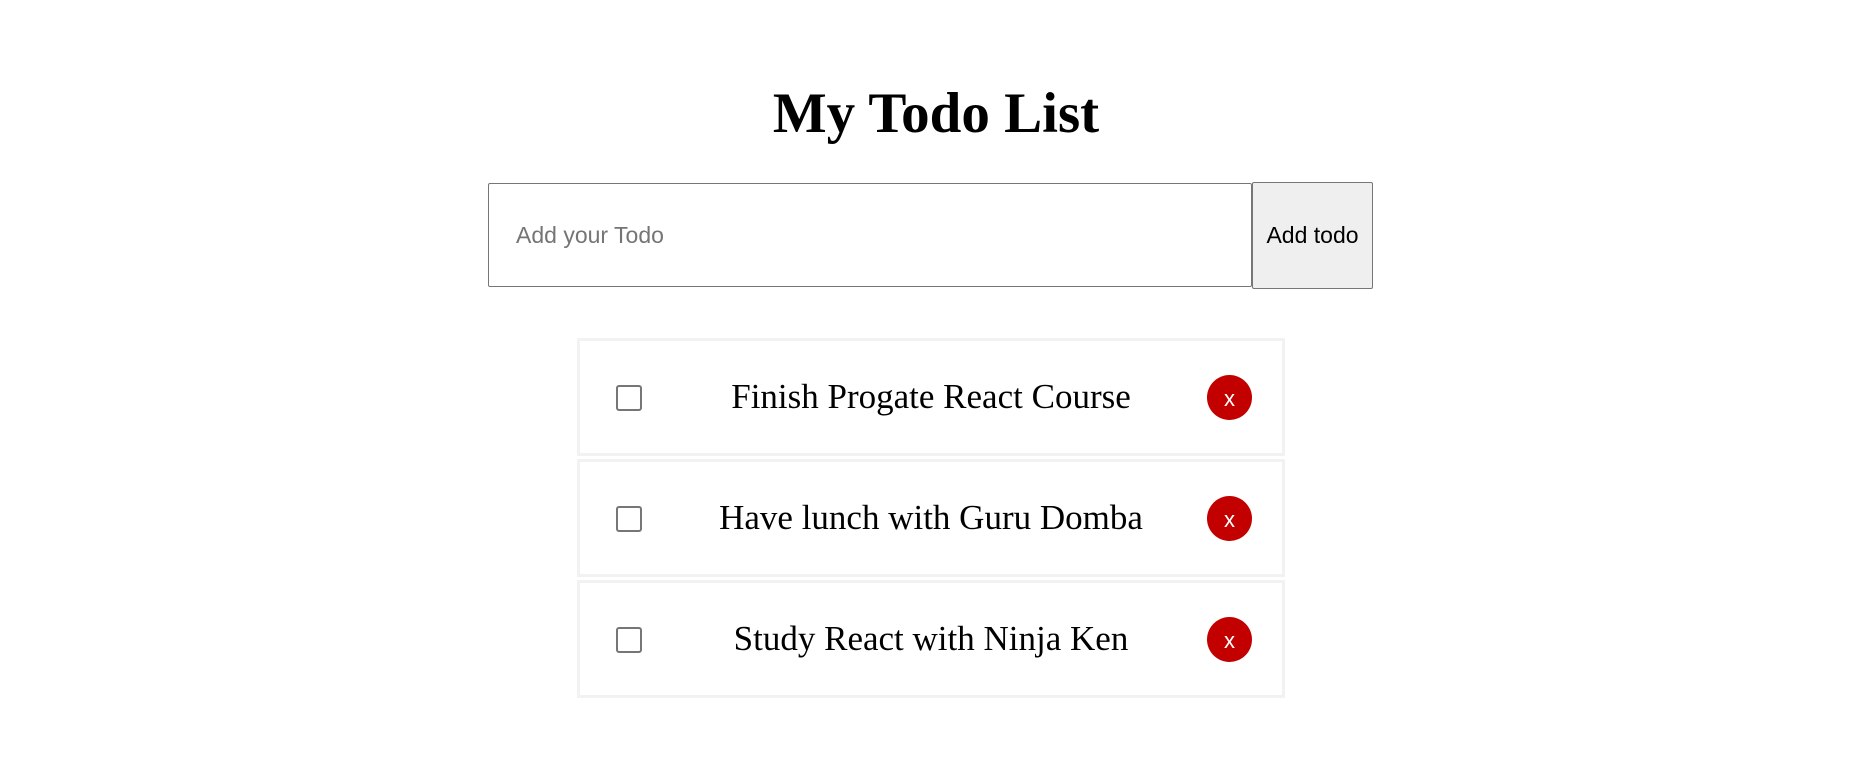 This screenshot has height=784, width=1872. I want to click on todo-text: Finish Progate React Course, so click(931, 396).